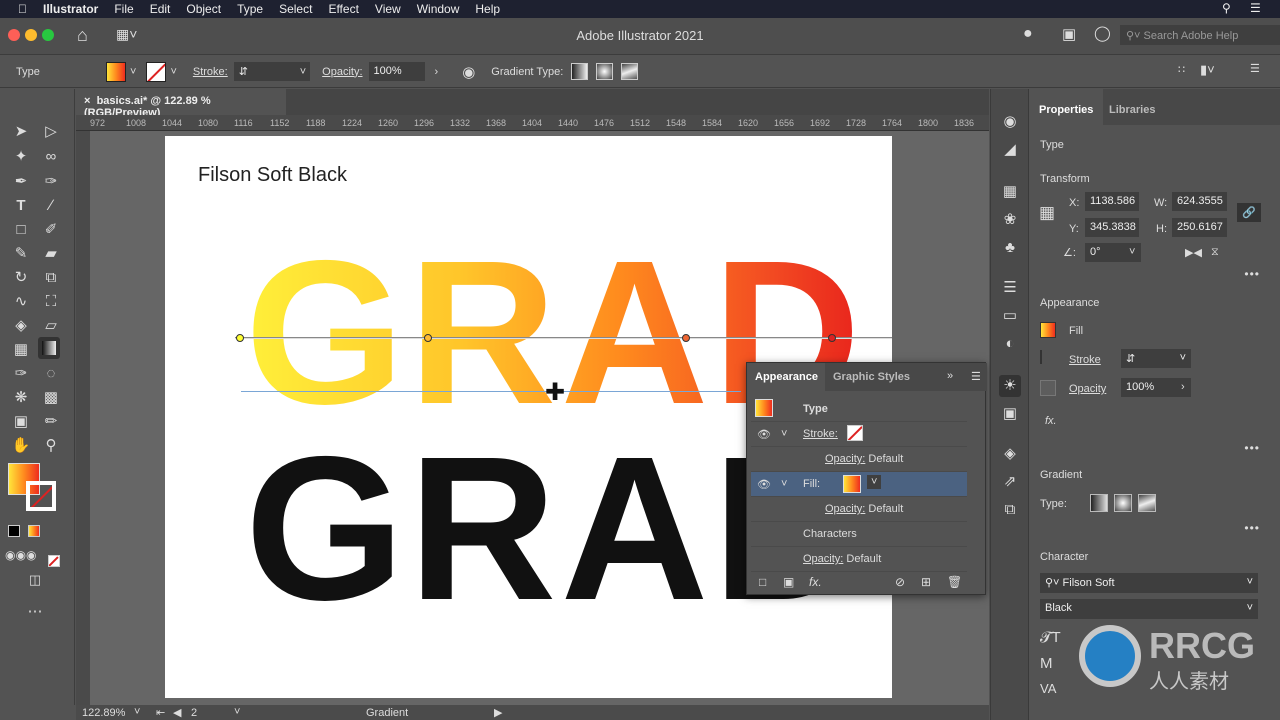  I want to click on fill-swatch, so click(116, 71).